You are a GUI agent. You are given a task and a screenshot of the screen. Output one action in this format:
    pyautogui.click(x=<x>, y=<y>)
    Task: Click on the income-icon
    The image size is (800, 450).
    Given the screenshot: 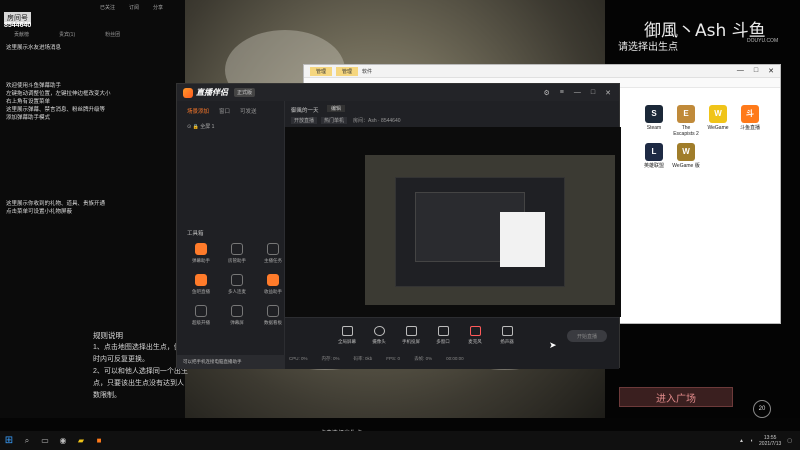 What is the action you would take?
    pyautogui.click(x=273, y=280)
    